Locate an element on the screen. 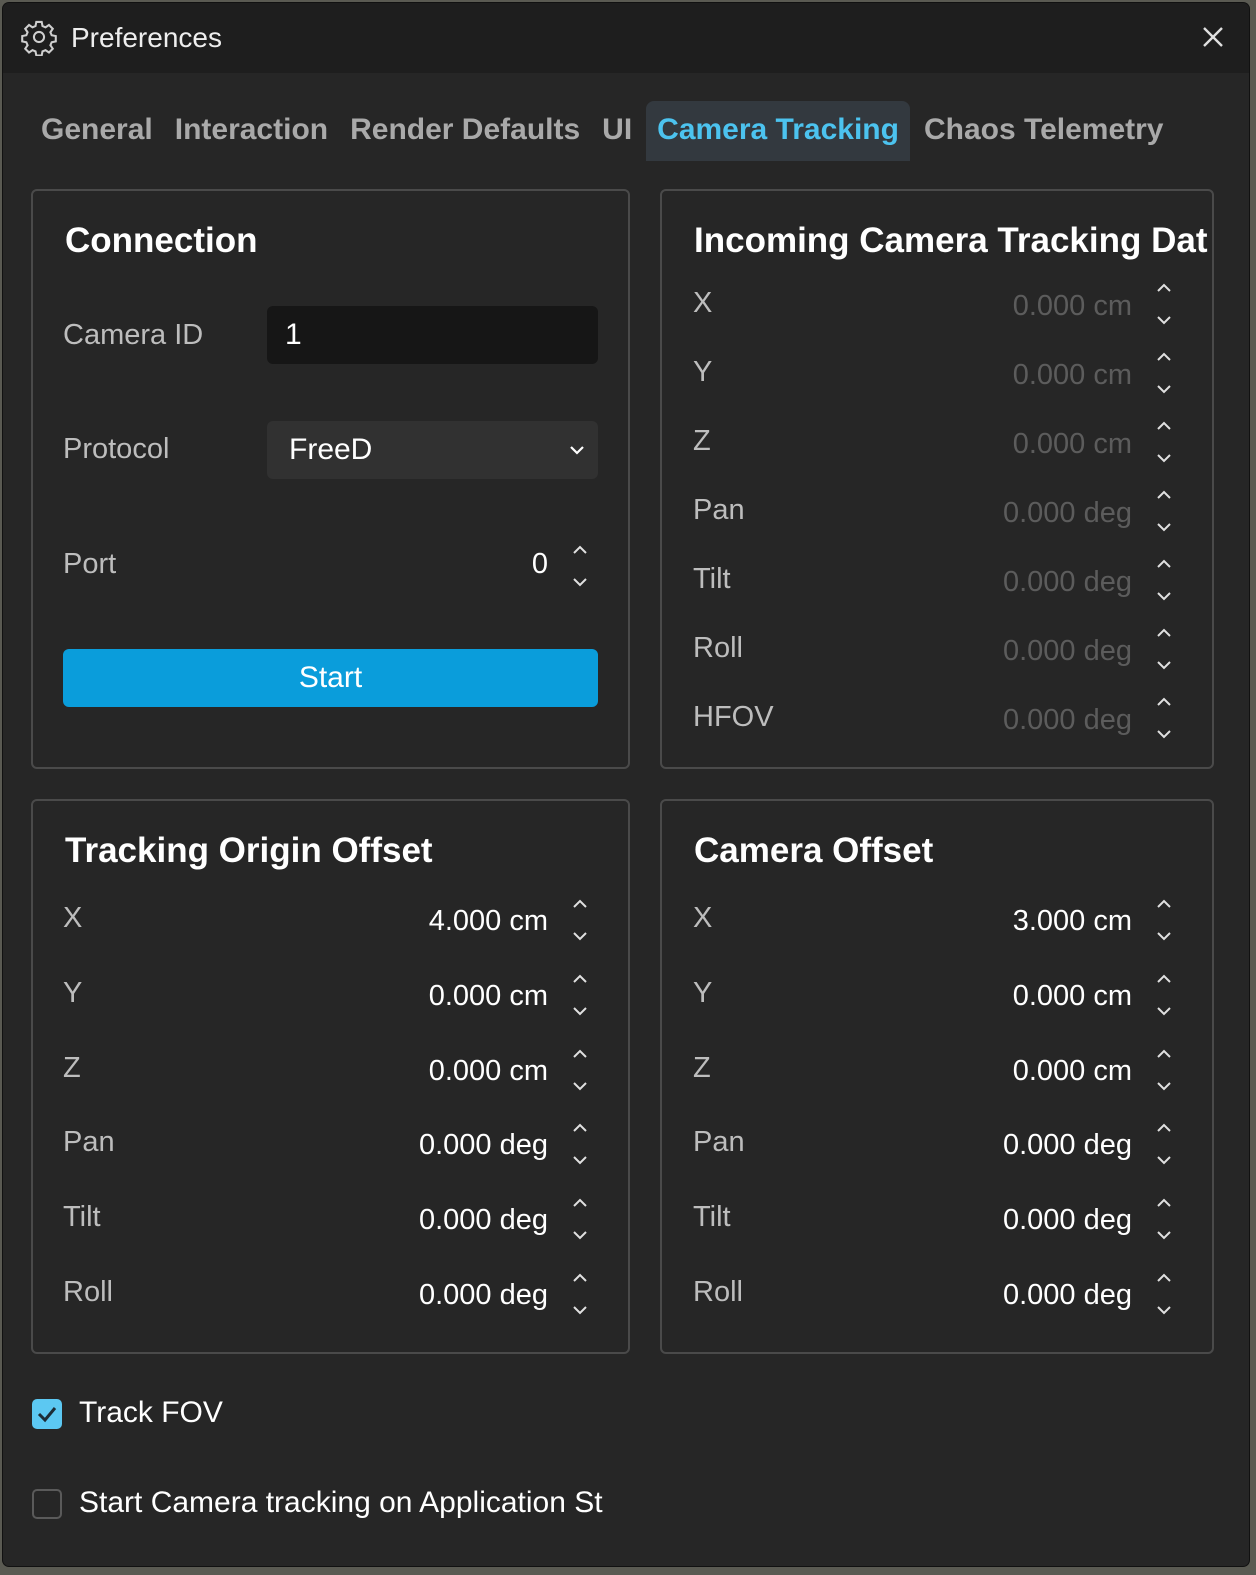 The image size is (1256, 1575). incoming-roll-label: Roll is located at coordinates (718, 648).